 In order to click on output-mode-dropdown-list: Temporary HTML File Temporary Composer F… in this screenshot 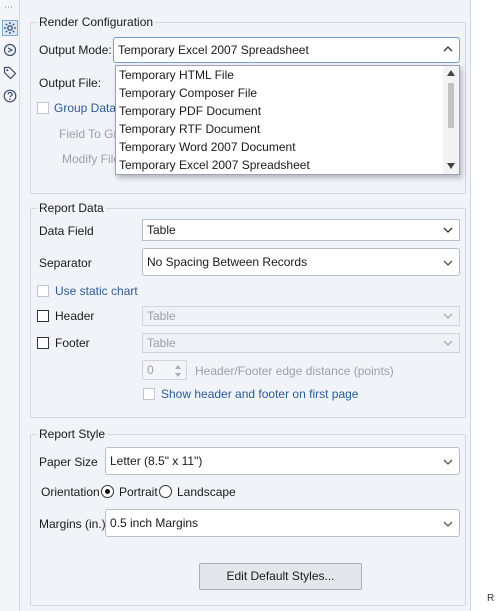, I will do `click(287, 120)`.